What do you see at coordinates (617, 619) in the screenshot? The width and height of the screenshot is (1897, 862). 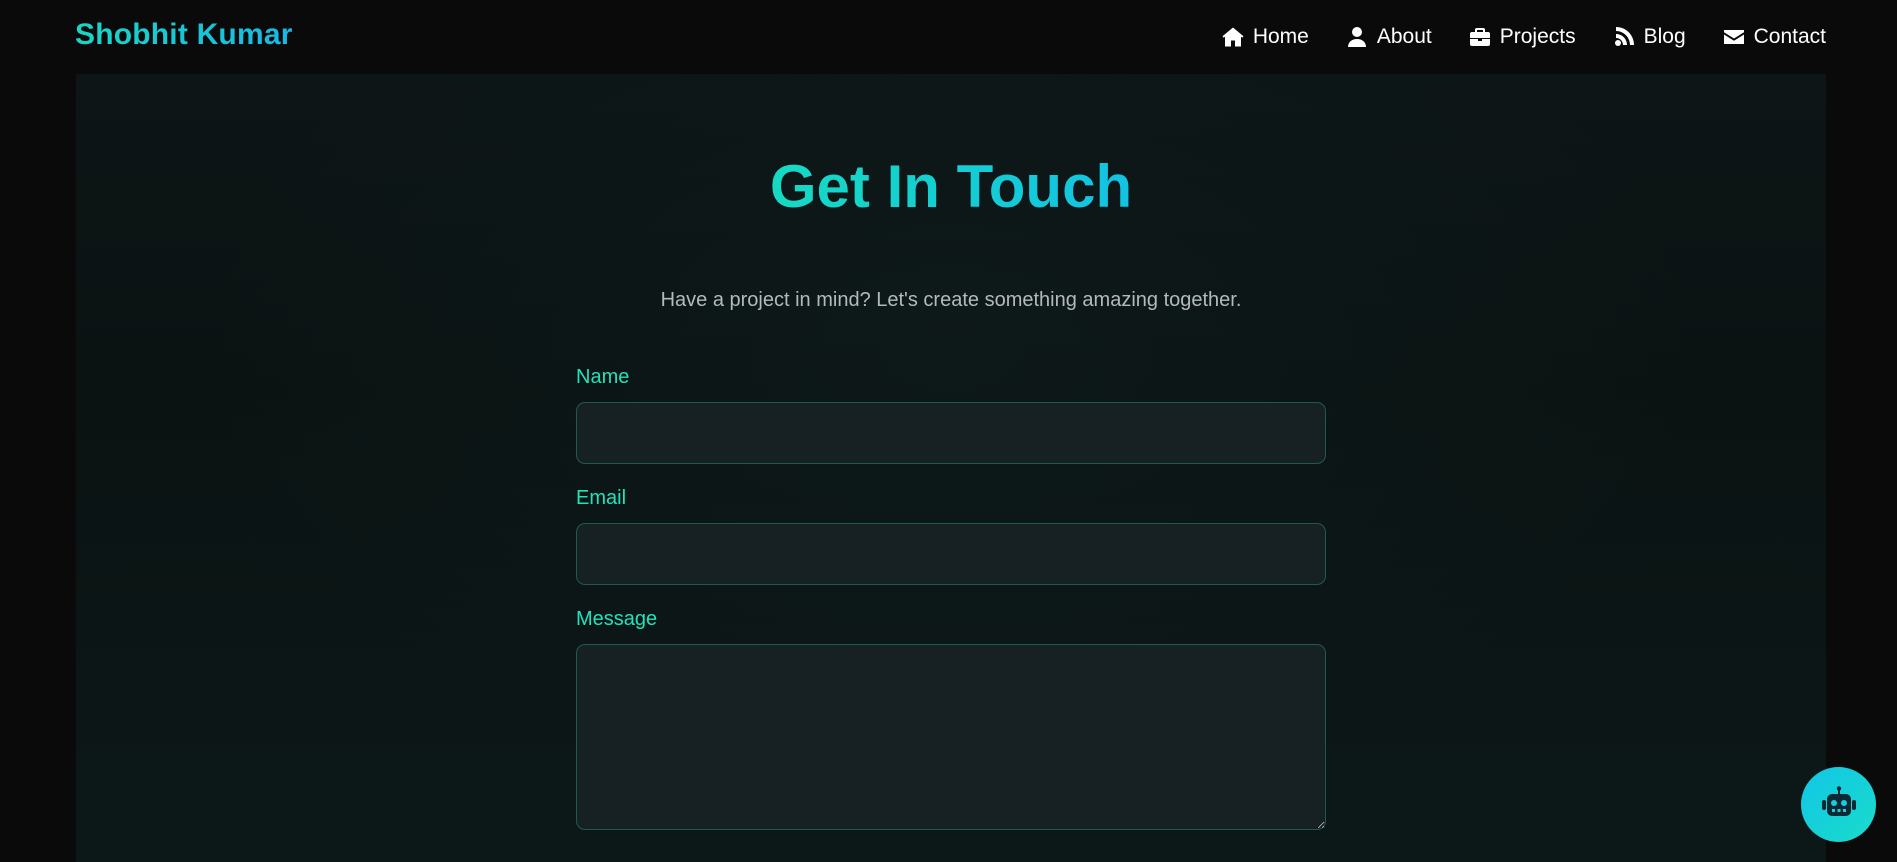 I see `message-label: Message` at bounding box center [617, 619].